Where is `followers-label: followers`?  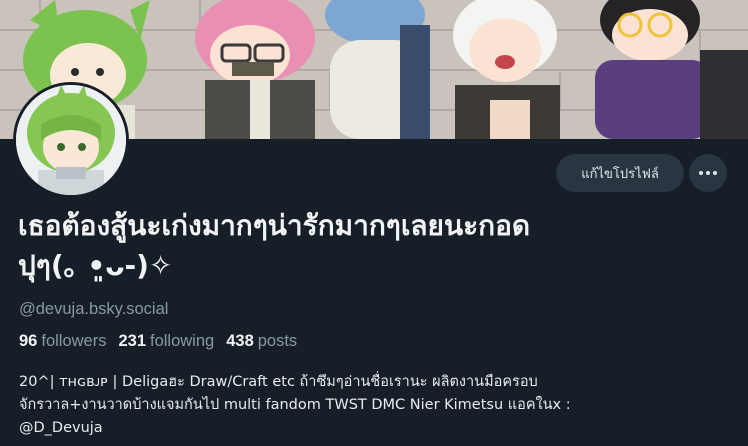 followers-label: followers is located at coordinates (74, 341).